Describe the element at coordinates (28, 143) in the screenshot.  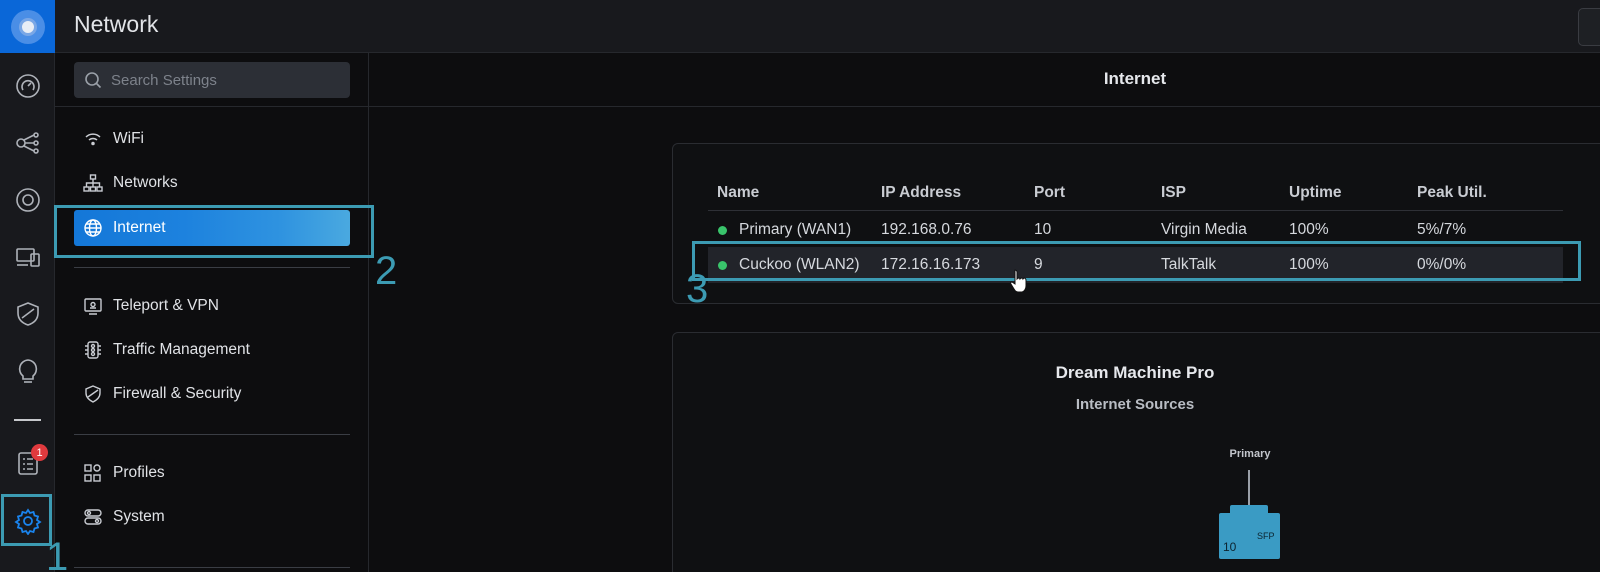
I see `topology-icon` at that location.